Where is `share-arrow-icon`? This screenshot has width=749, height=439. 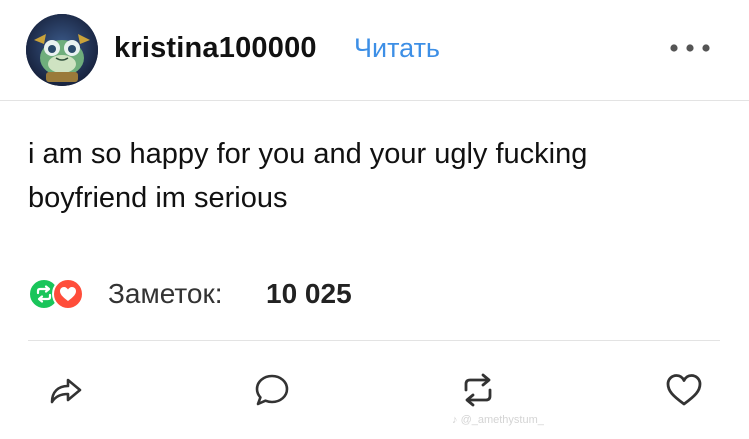 share-arrow-icon is located at coordinates (66, 391).